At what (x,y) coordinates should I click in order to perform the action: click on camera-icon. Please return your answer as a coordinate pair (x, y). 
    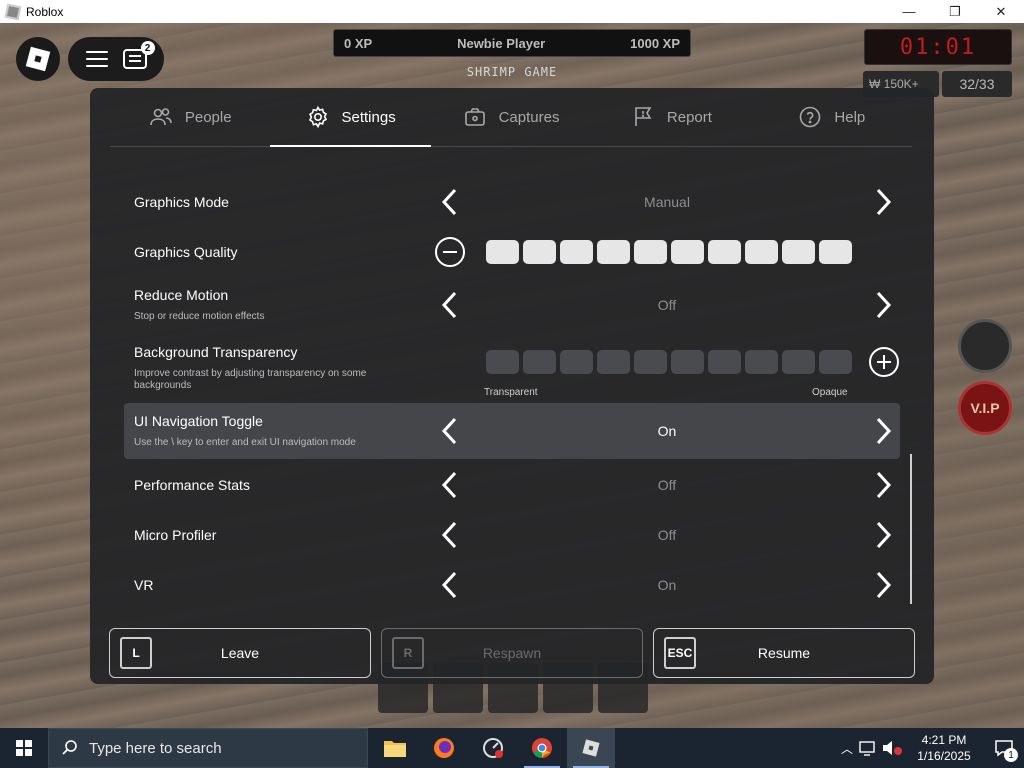
    Looking at the image, I should click on (474, 117).